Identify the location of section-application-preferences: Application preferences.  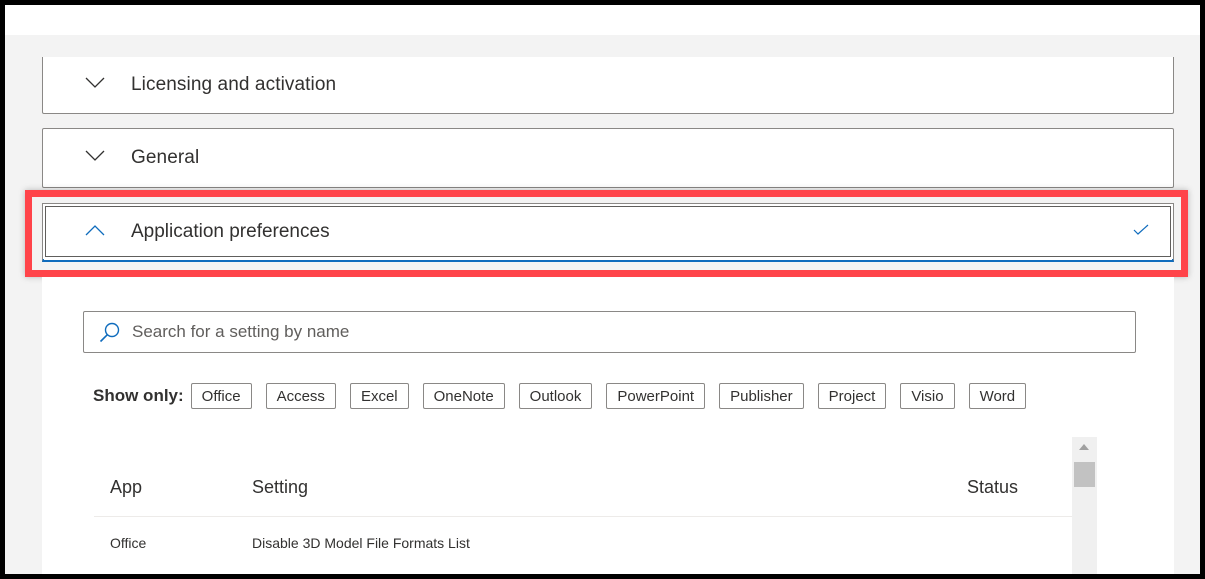
(608, 232).